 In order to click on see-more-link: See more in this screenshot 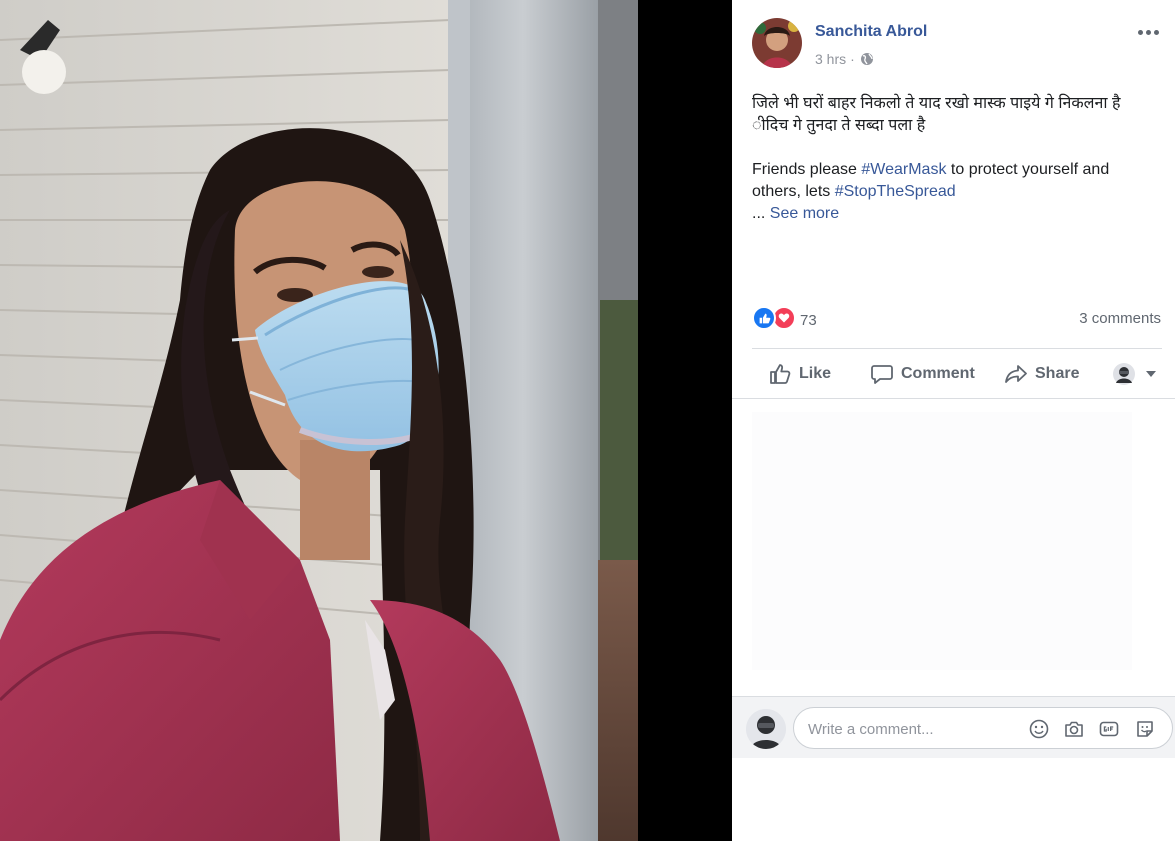, I will do `click(804, 213)`.